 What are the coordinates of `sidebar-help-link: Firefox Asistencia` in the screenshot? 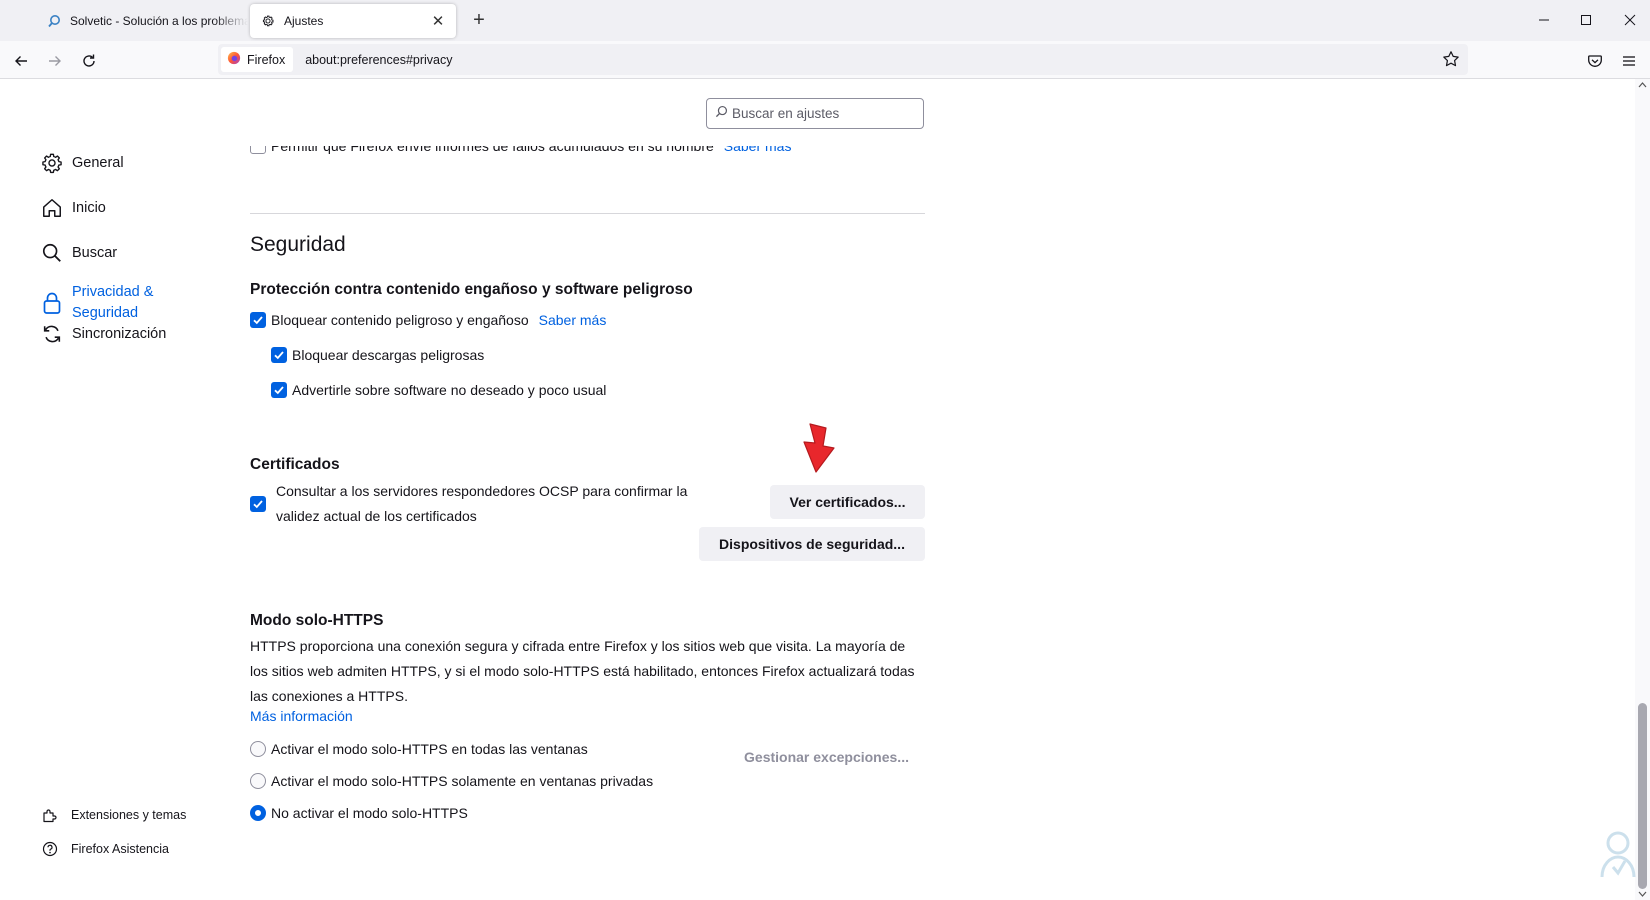 It's located at (105, 849).